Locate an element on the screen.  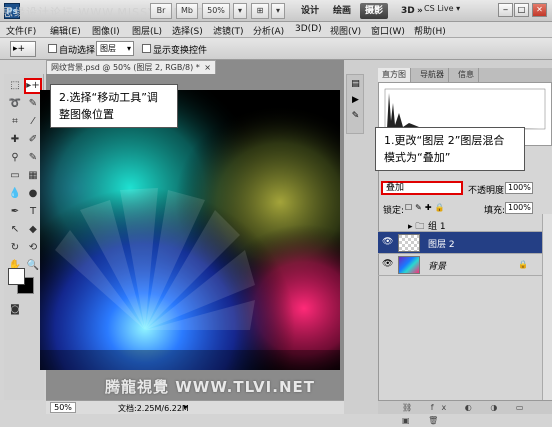
opacity-field: 100% is located at coordinates (519, 188).